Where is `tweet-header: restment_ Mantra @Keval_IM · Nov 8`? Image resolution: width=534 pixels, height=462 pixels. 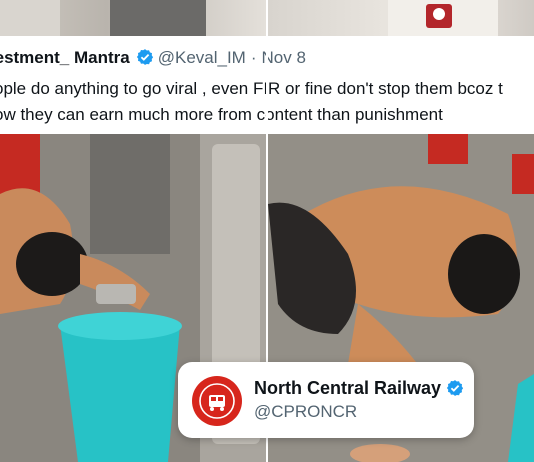 tweet-header: restment_ Mantra @Keval_IM · Nov 8 is located at coordinates (153, 59).